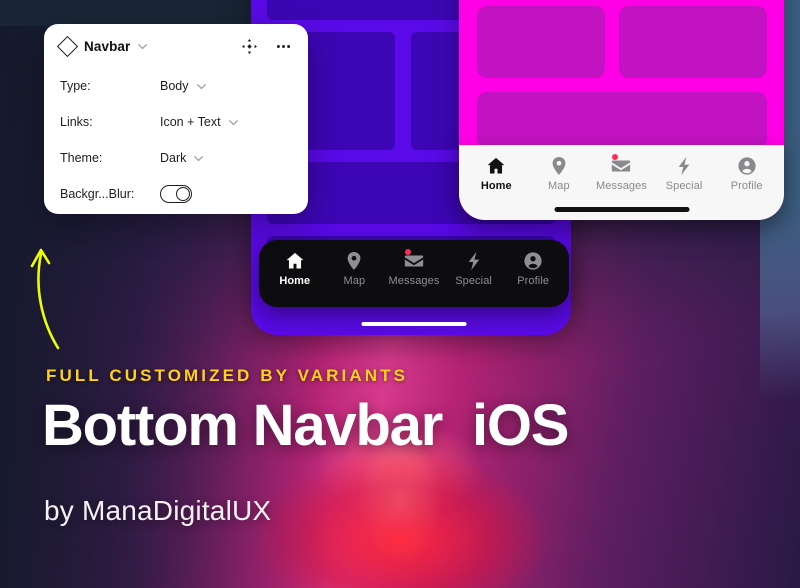 Image resolution: width=800 pixels, height=588 pixels. I want to click on property-row-background-blur: Backgr...Blur:, so click(176, 194).